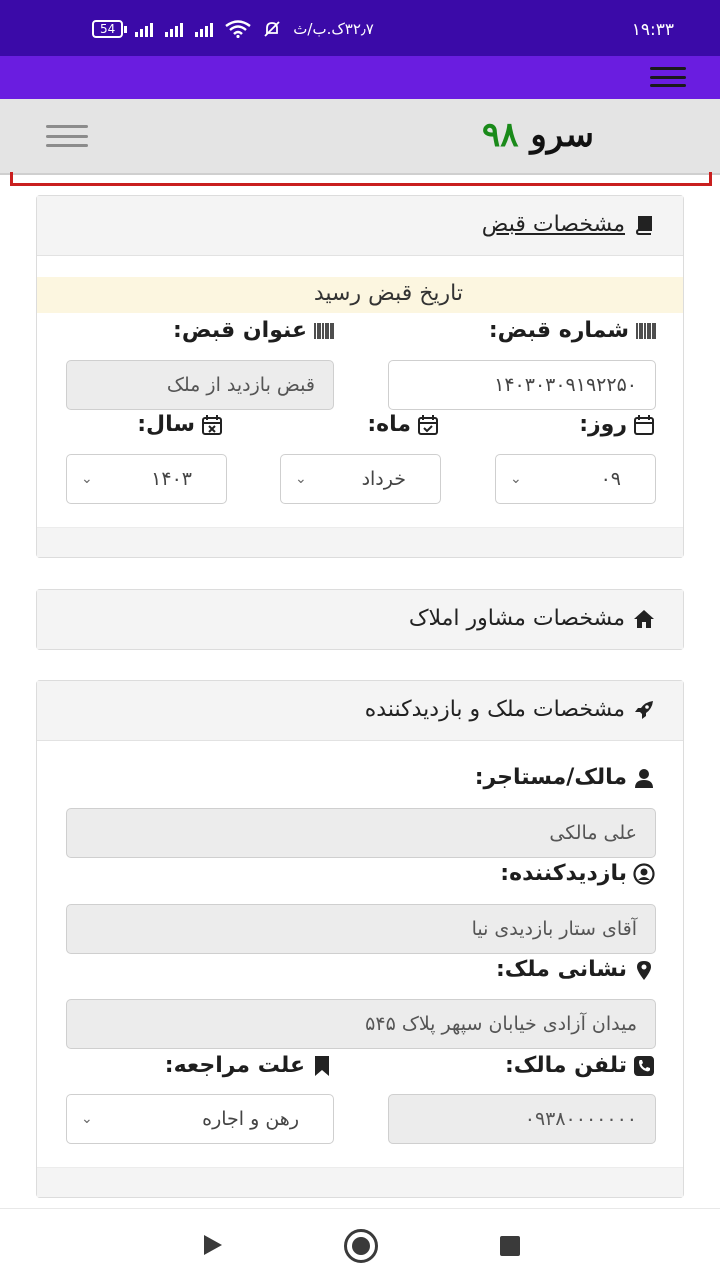  I want to click on battery-icon: 54, so click(110, 29).